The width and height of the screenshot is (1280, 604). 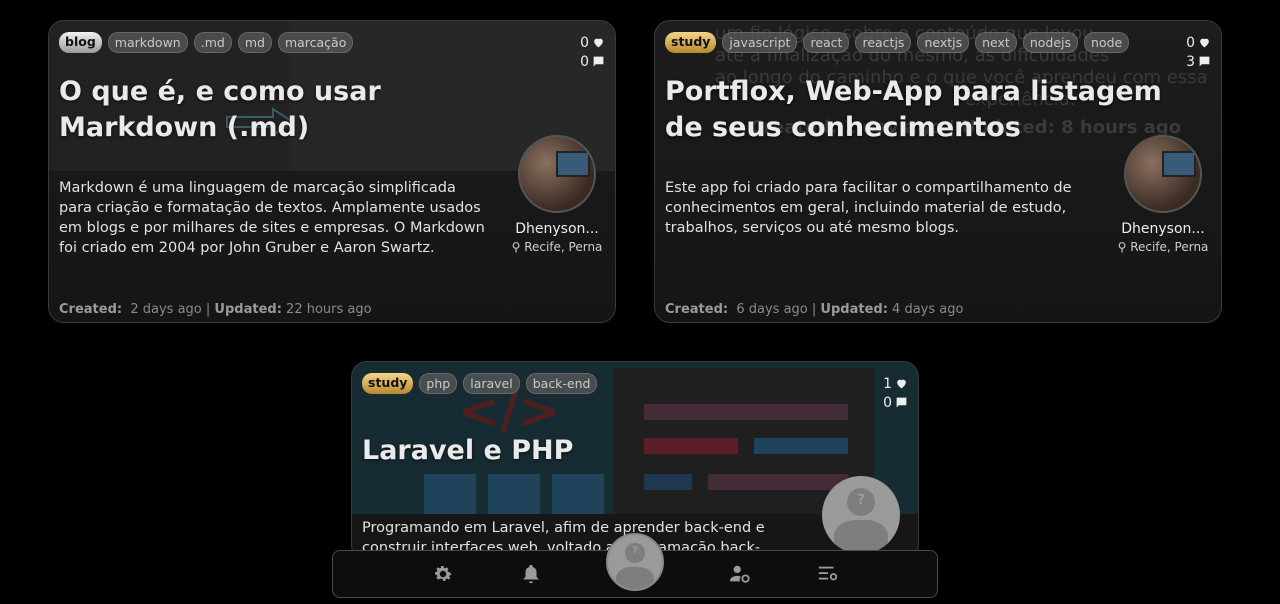 What do you see at coordinates (1107, 42) in the screenshot?
I see `tag: node` at bounding box center [1107, 42].